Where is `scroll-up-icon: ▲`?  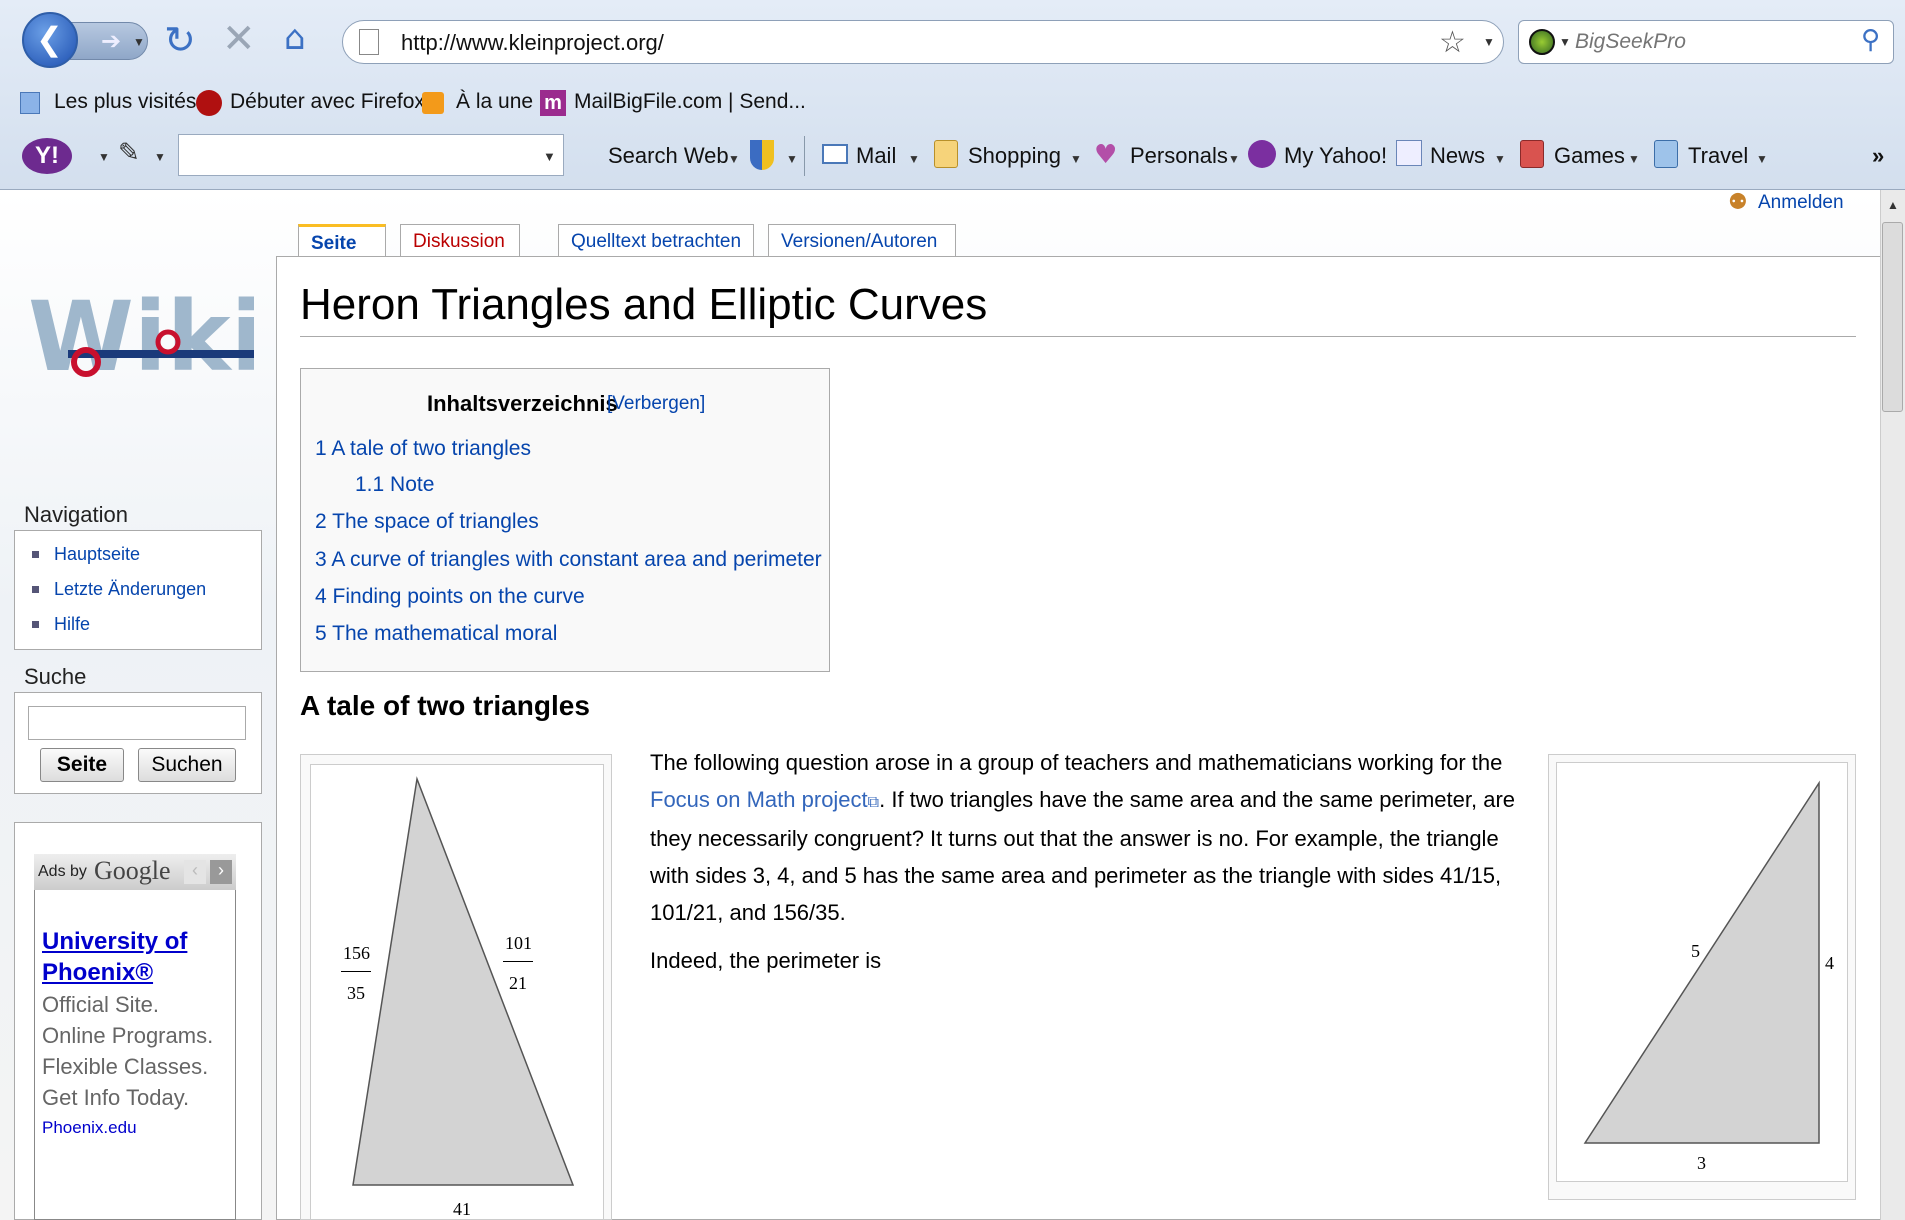 scroll-up-icon: ▲ is located at coordinates (1893, 205).